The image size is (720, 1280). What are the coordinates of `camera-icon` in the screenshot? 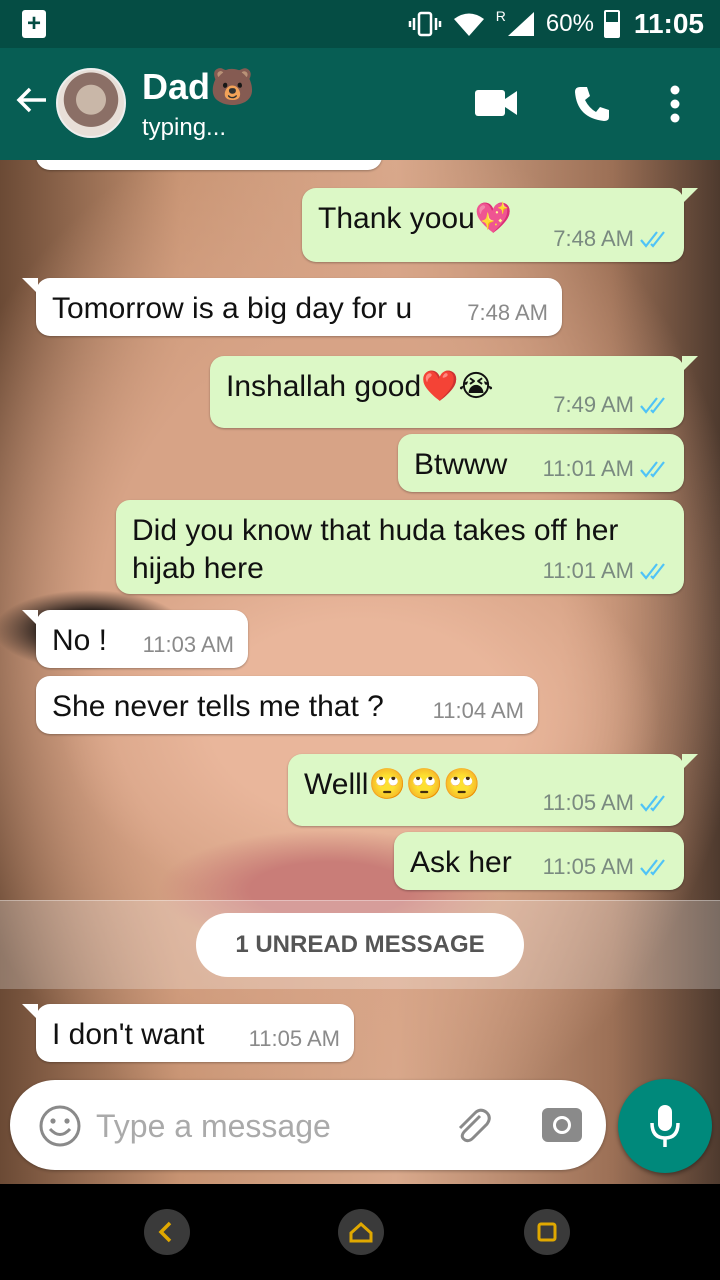 It's located at (562, 1125).